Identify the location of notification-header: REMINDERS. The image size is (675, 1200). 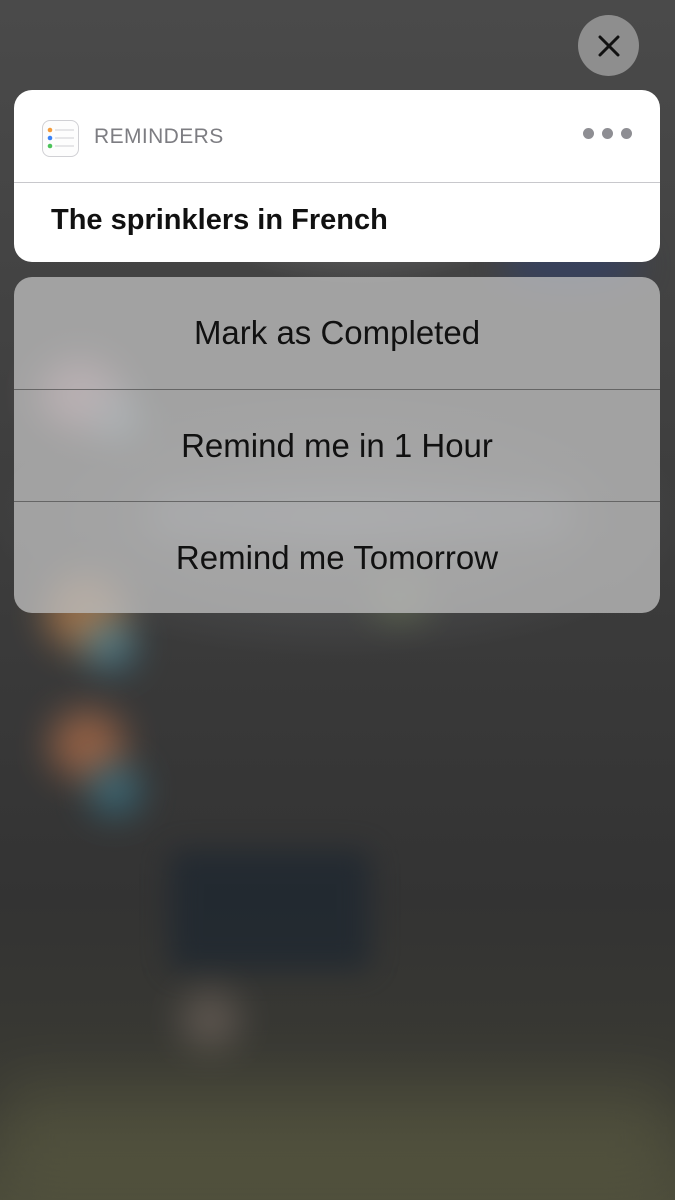
(337, 136).